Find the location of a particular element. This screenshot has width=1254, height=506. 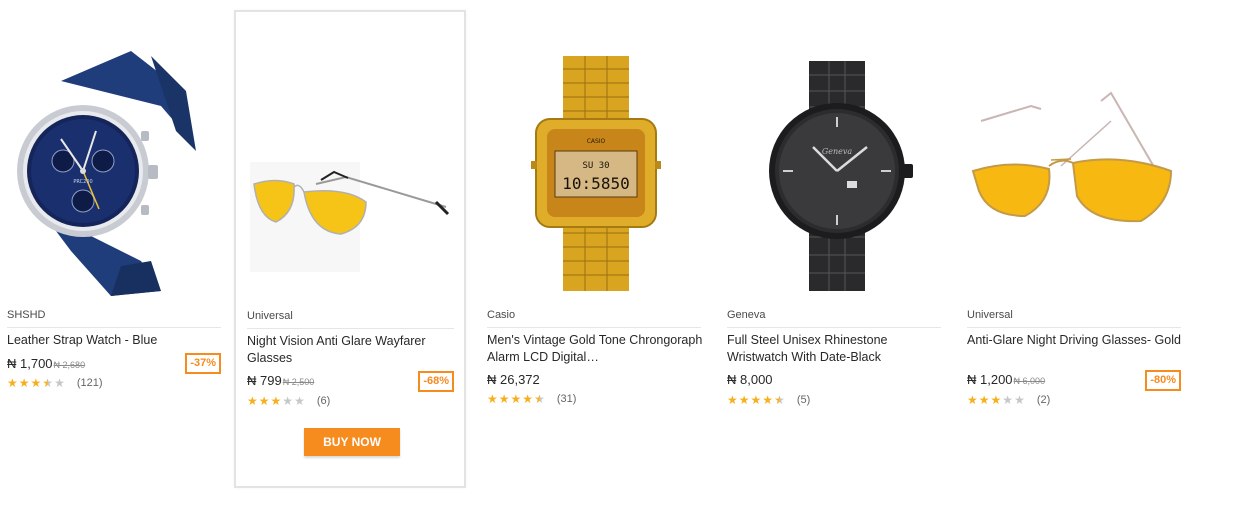

review-count: (121) is located at coordinates (89, 383).